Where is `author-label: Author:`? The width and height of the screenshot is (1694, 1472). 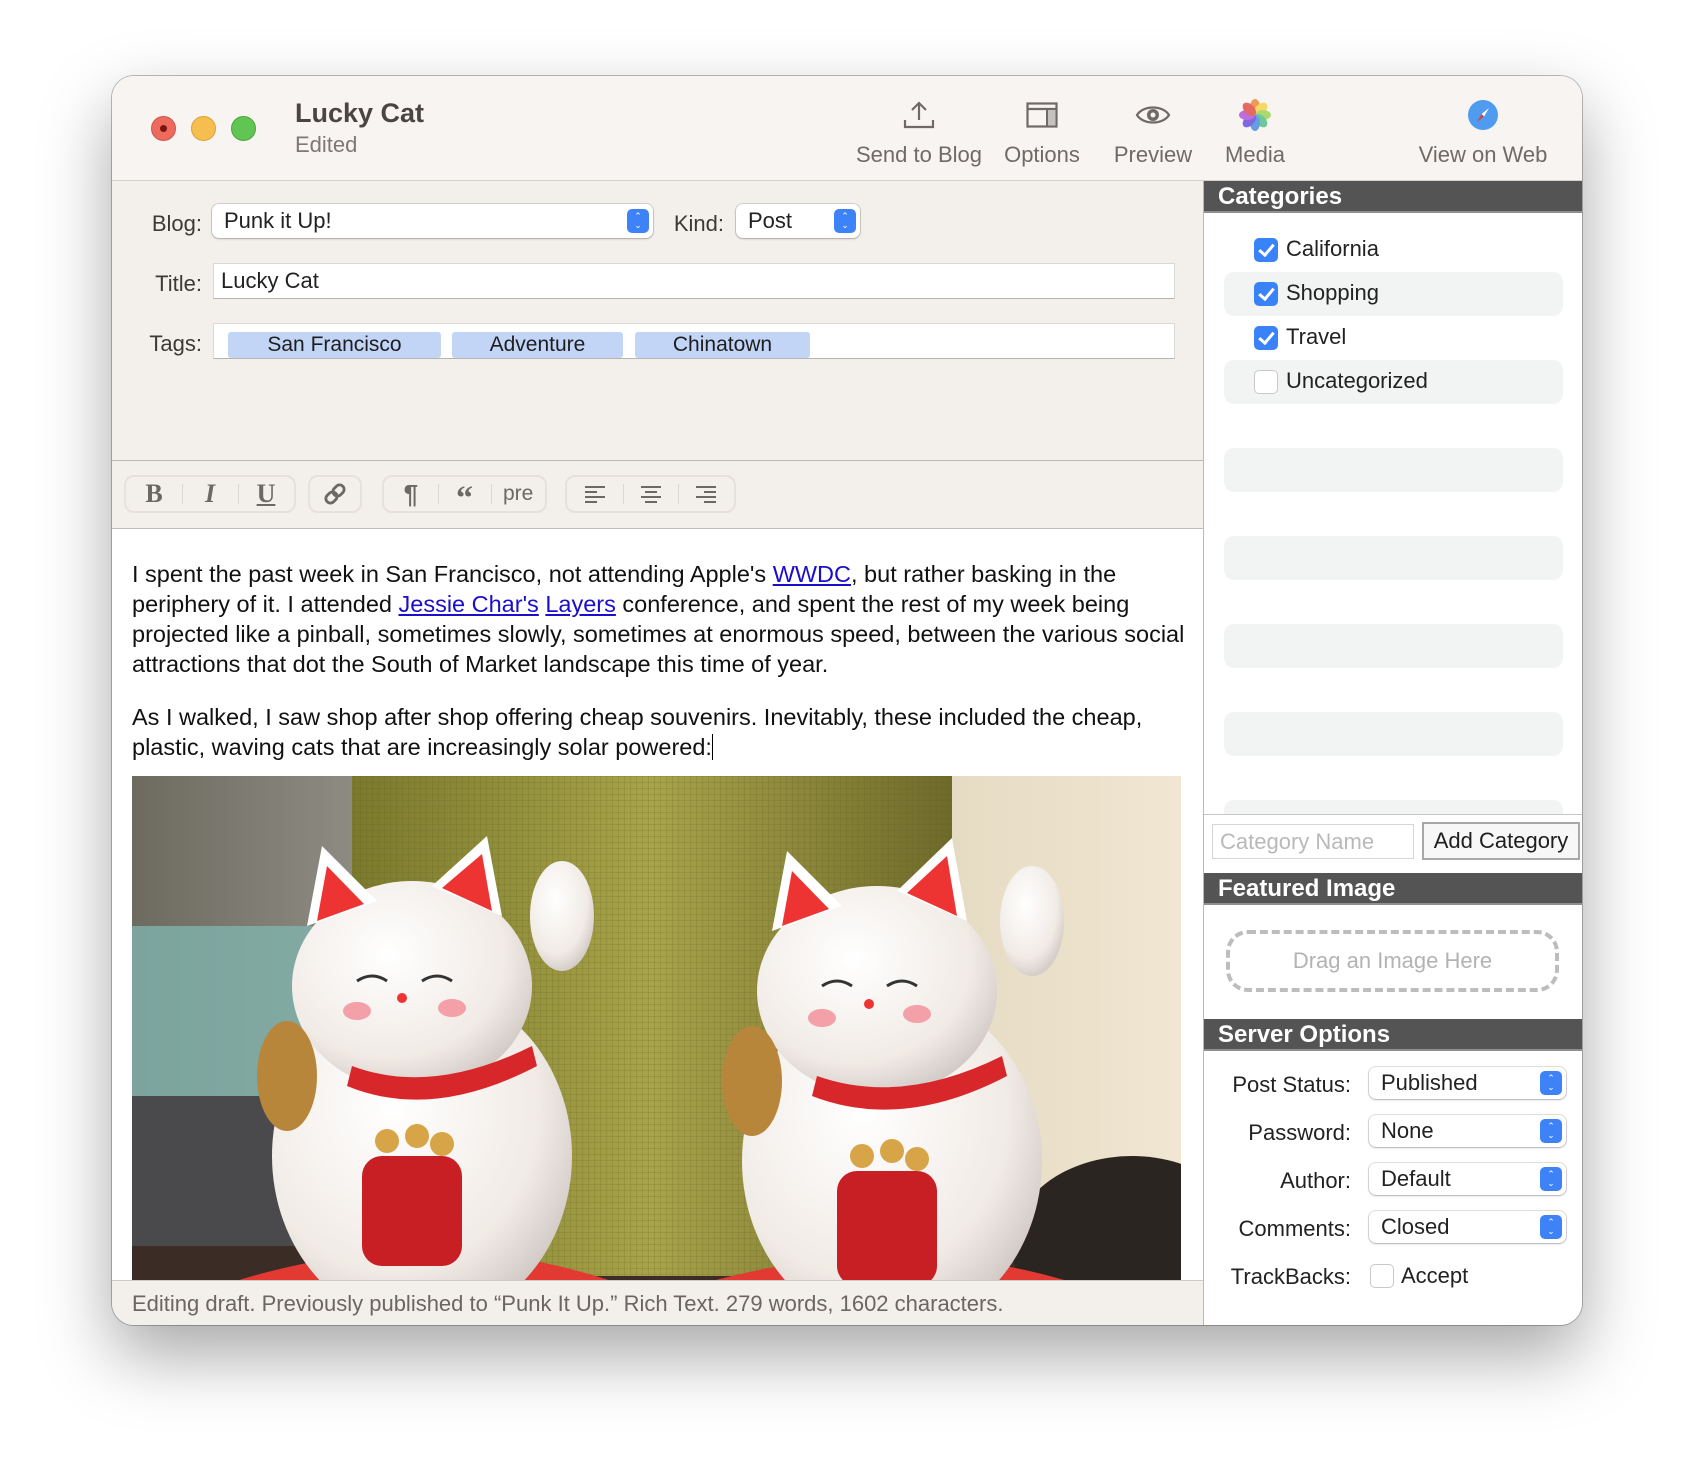 author-label: Author: is located at coordinates (1315, 1180).